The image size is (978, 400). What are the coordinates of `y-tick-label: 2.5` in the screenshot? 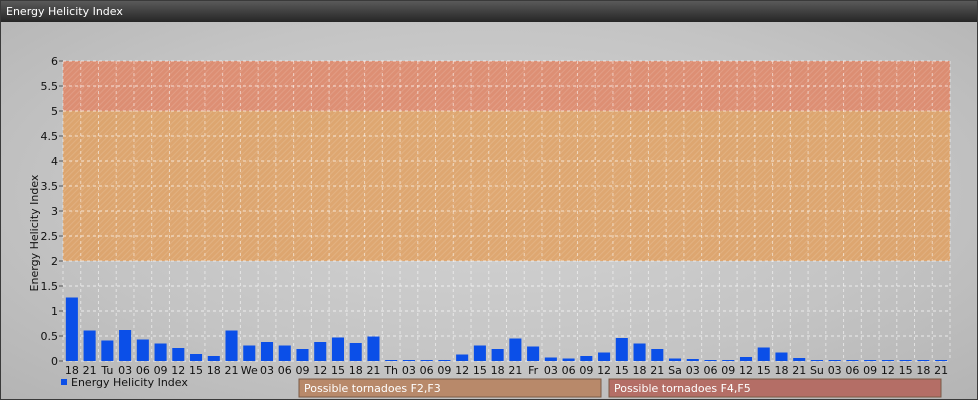 It's located at (50, 236).